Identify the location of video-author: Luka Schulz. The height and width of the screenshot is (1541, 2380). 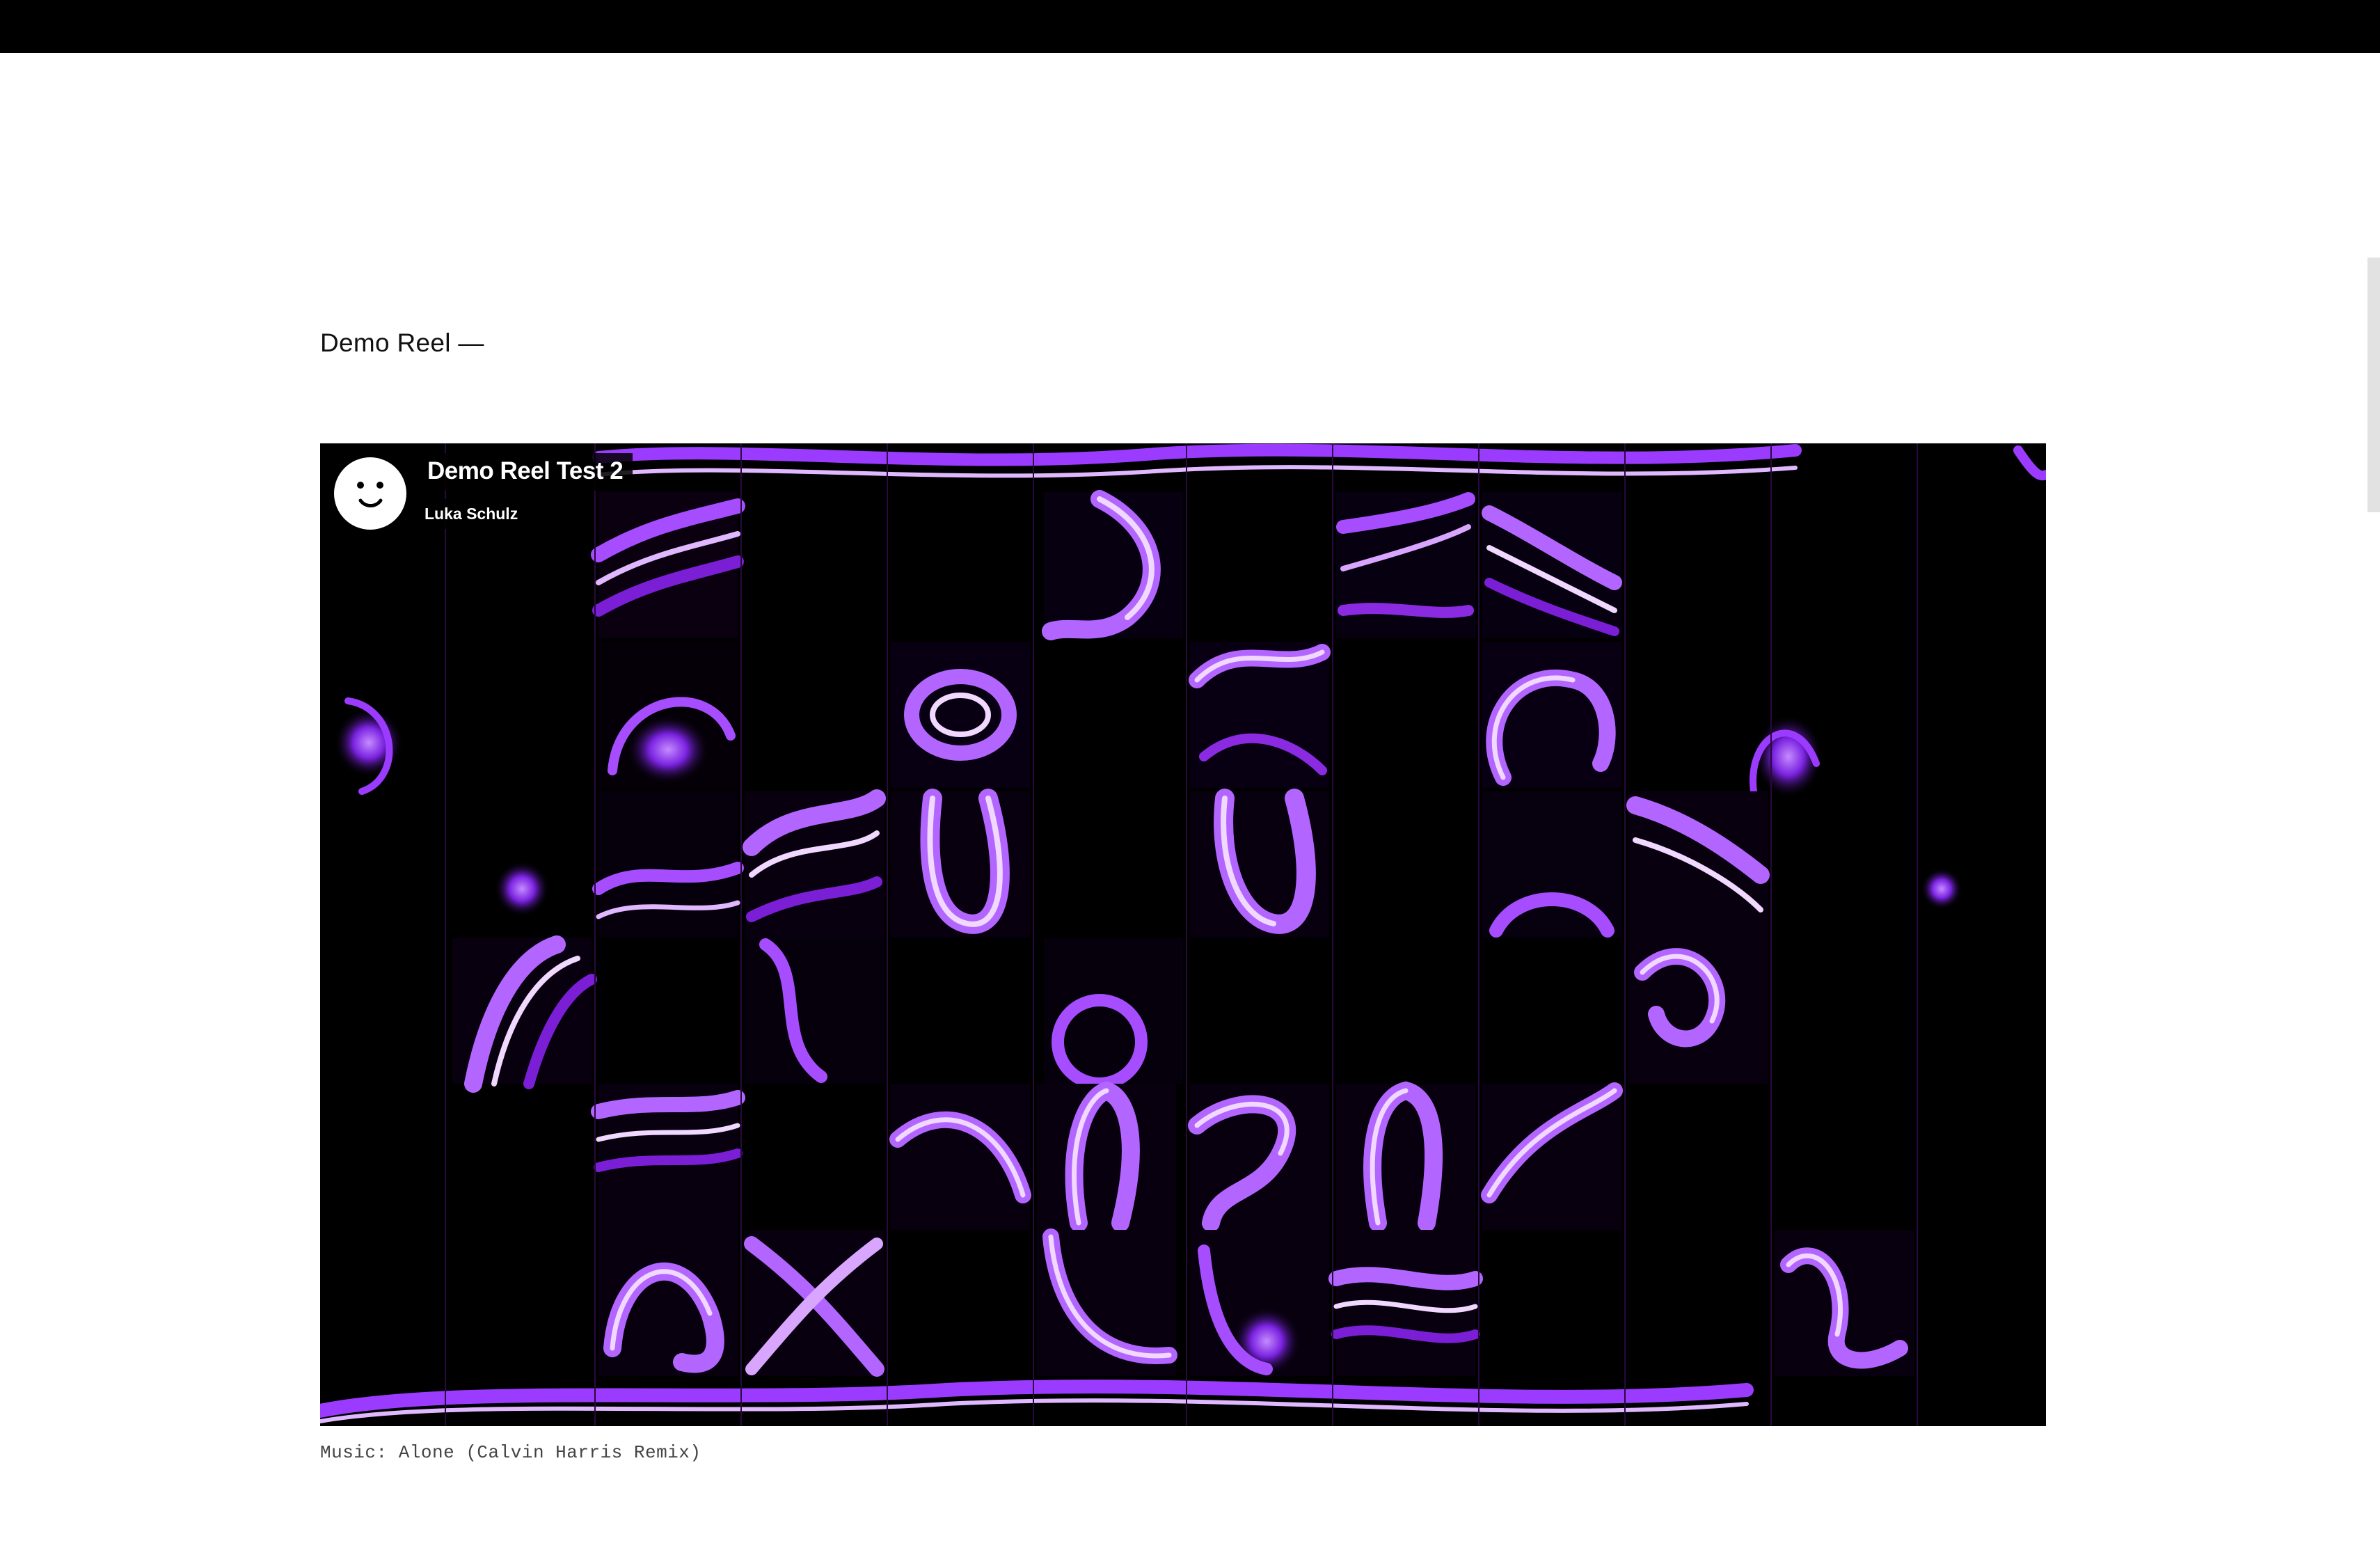
(471, 514).